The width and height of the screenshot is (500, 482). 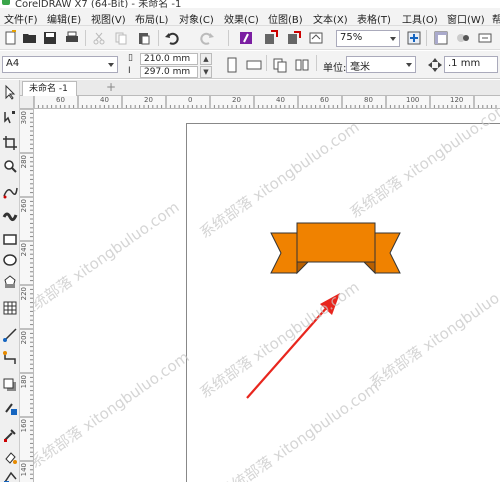 I want to click on import-icon, so click(x=271, y=38).